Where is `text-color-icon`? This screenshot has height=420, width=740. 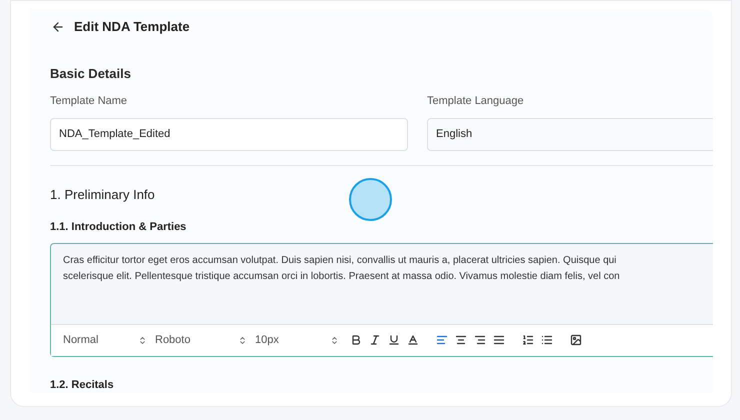 text-color-icon is located at coordinates (412, 340).